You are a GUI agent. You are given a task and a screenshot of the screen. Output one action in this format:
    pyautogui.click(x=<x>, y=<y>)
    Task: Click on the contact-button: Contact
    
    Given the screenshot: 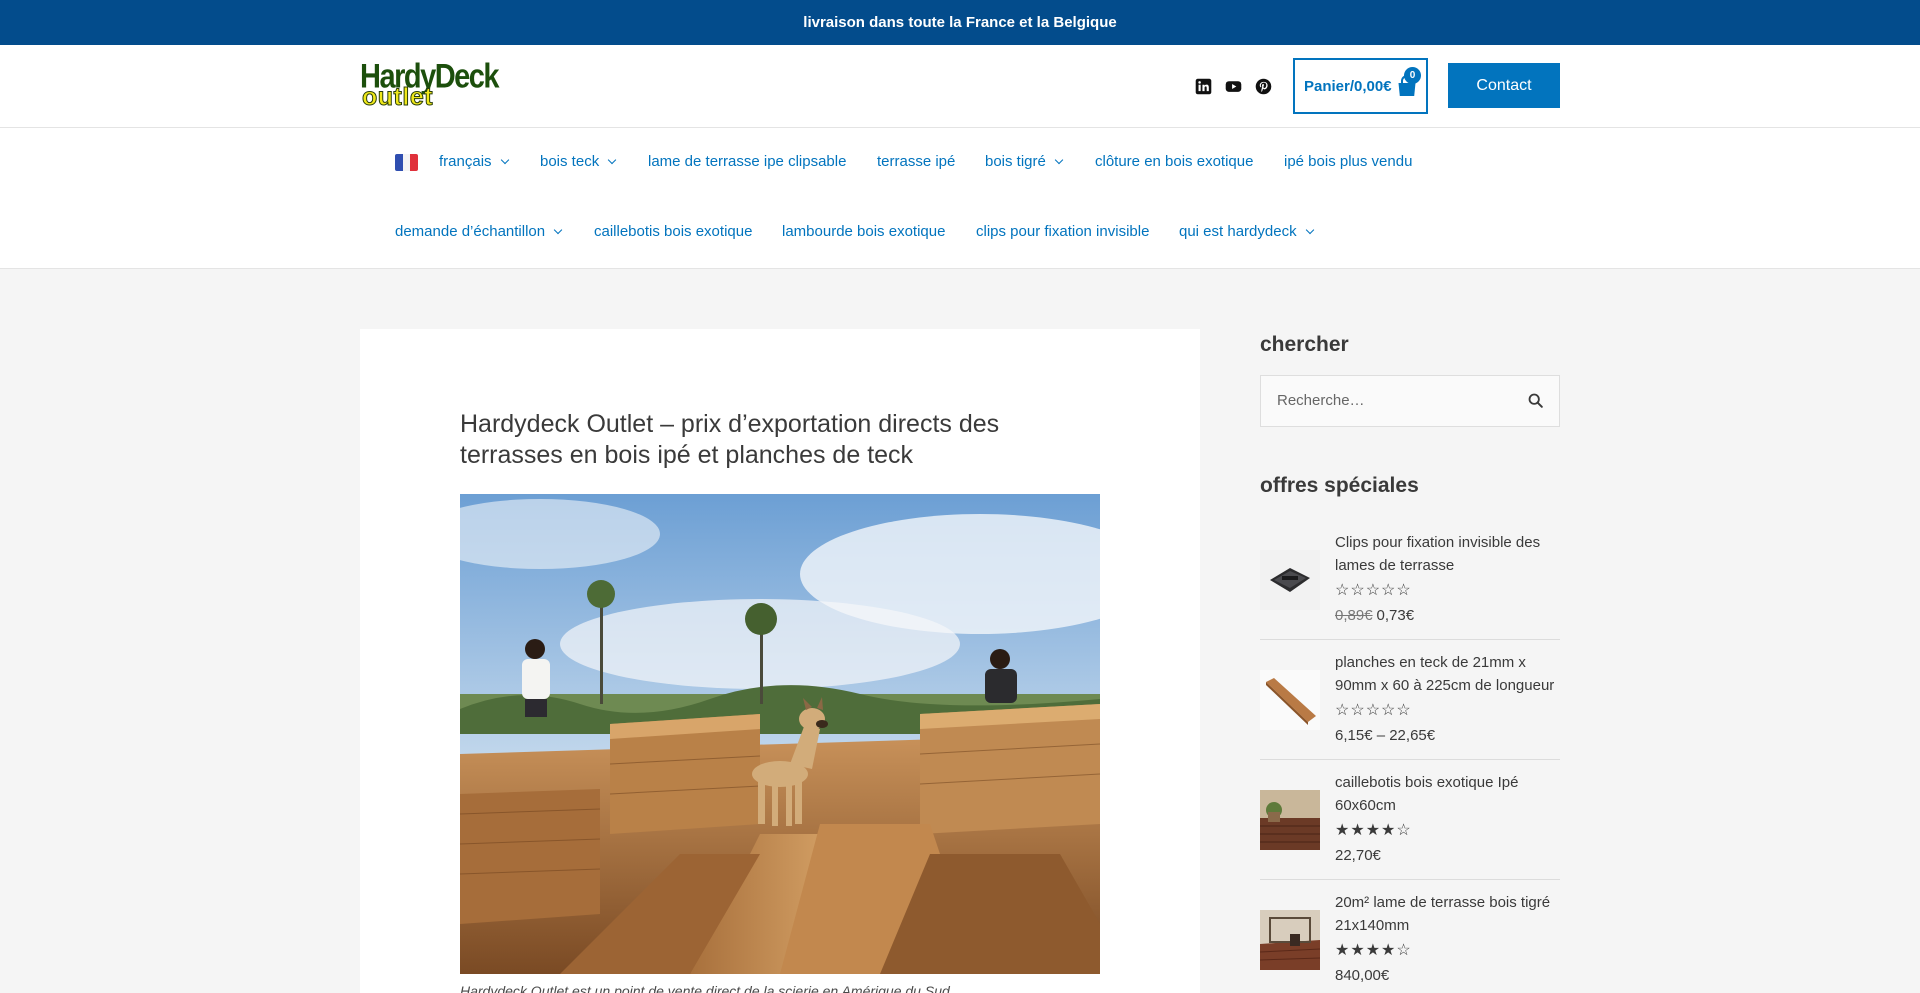 What is the action you would take?
    pyautogui.click(x=1504, y=85)
    